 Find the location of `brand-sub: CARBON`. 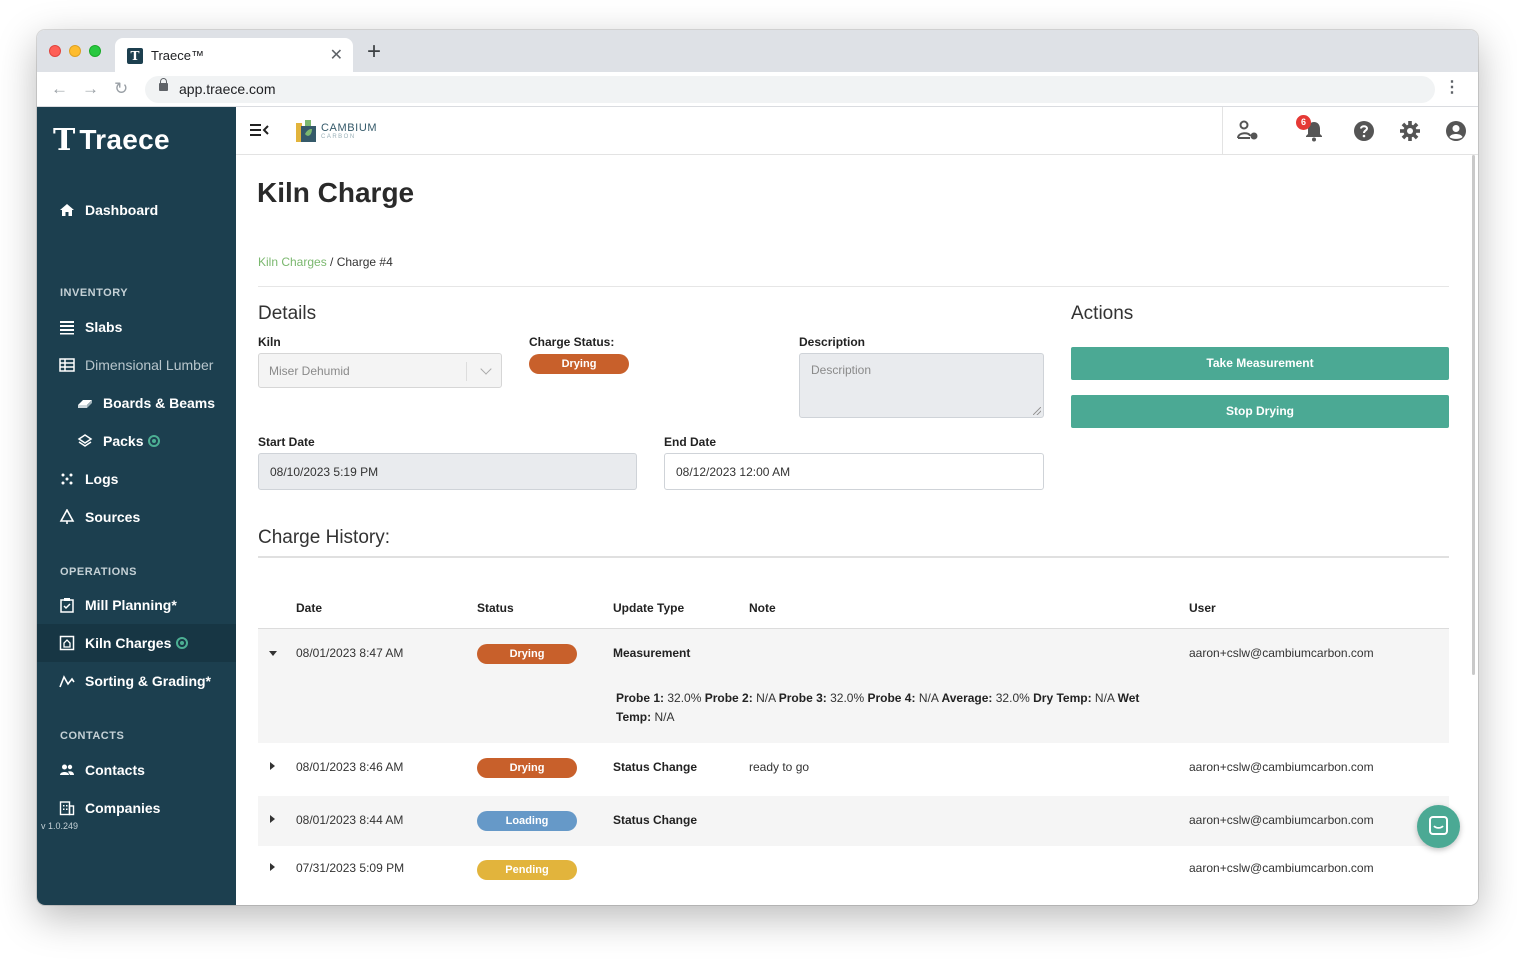

brand-sub: CARBON is located at coordinates (338, 136).